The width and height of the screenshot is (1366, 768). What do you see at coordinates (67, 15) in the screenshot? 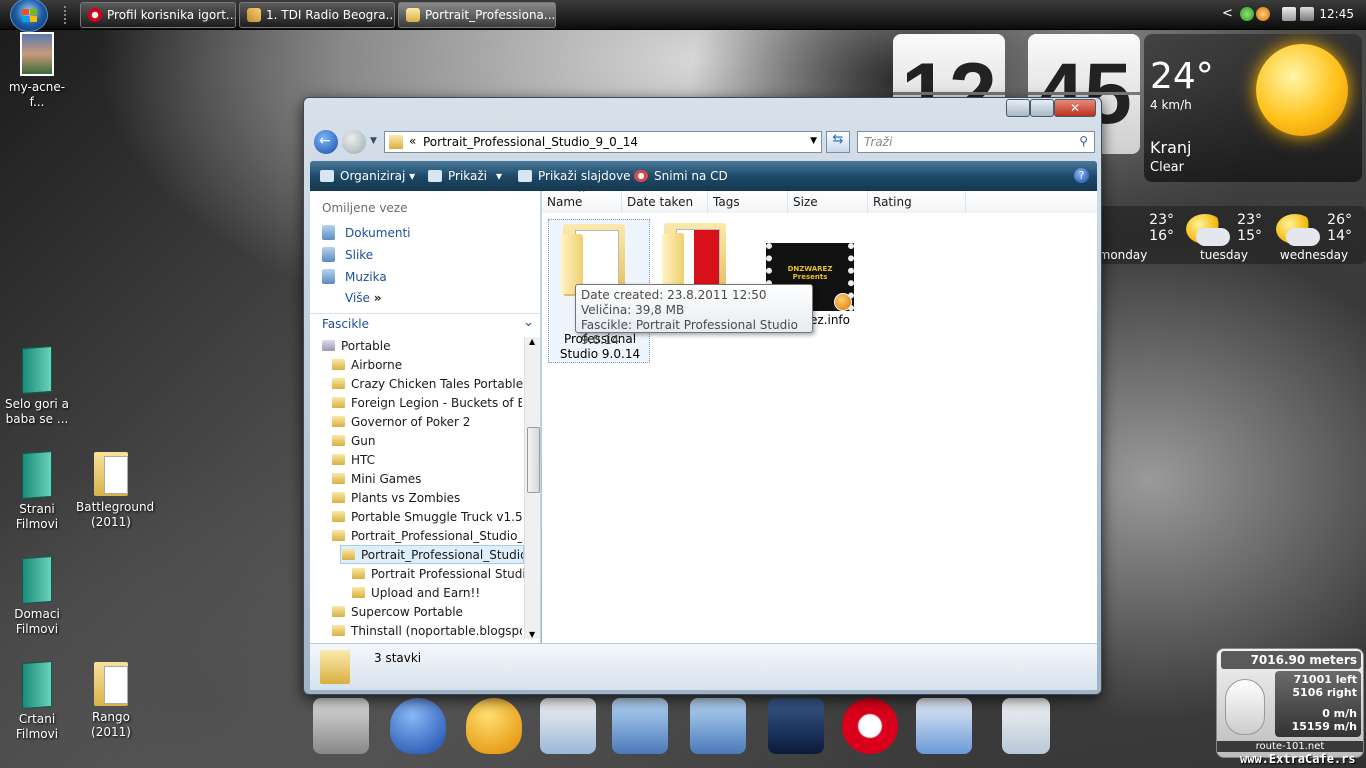
I see `taskbar-grip` at bounding box center [67, 15].